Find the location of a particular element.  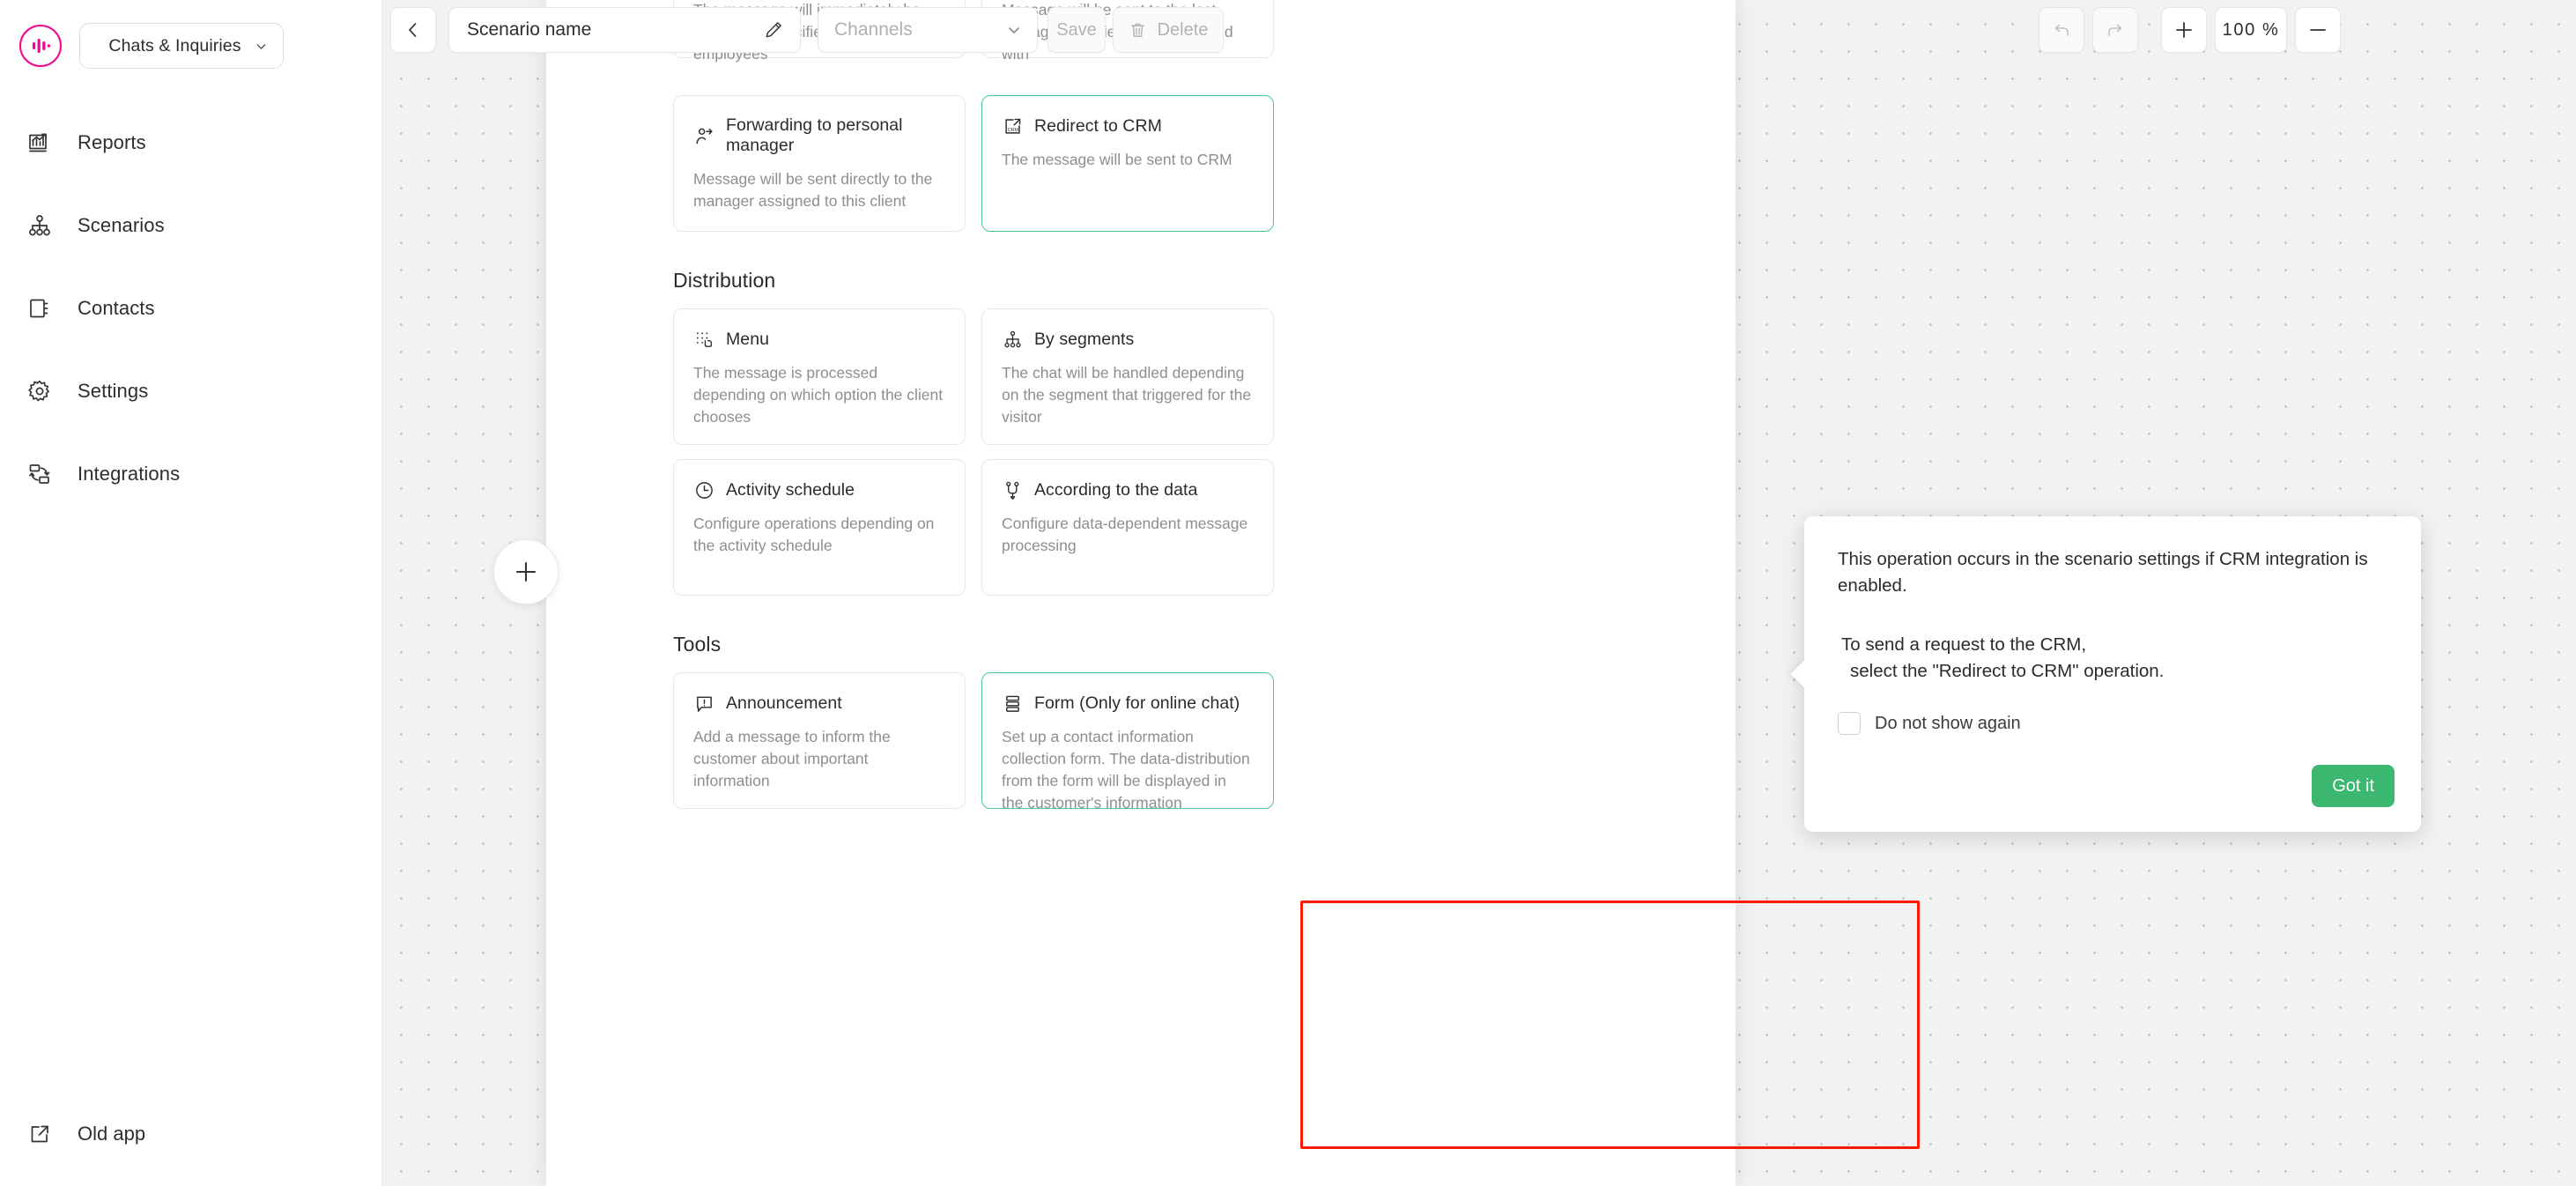

save-label: Save is located at coordinates (1076, 30).